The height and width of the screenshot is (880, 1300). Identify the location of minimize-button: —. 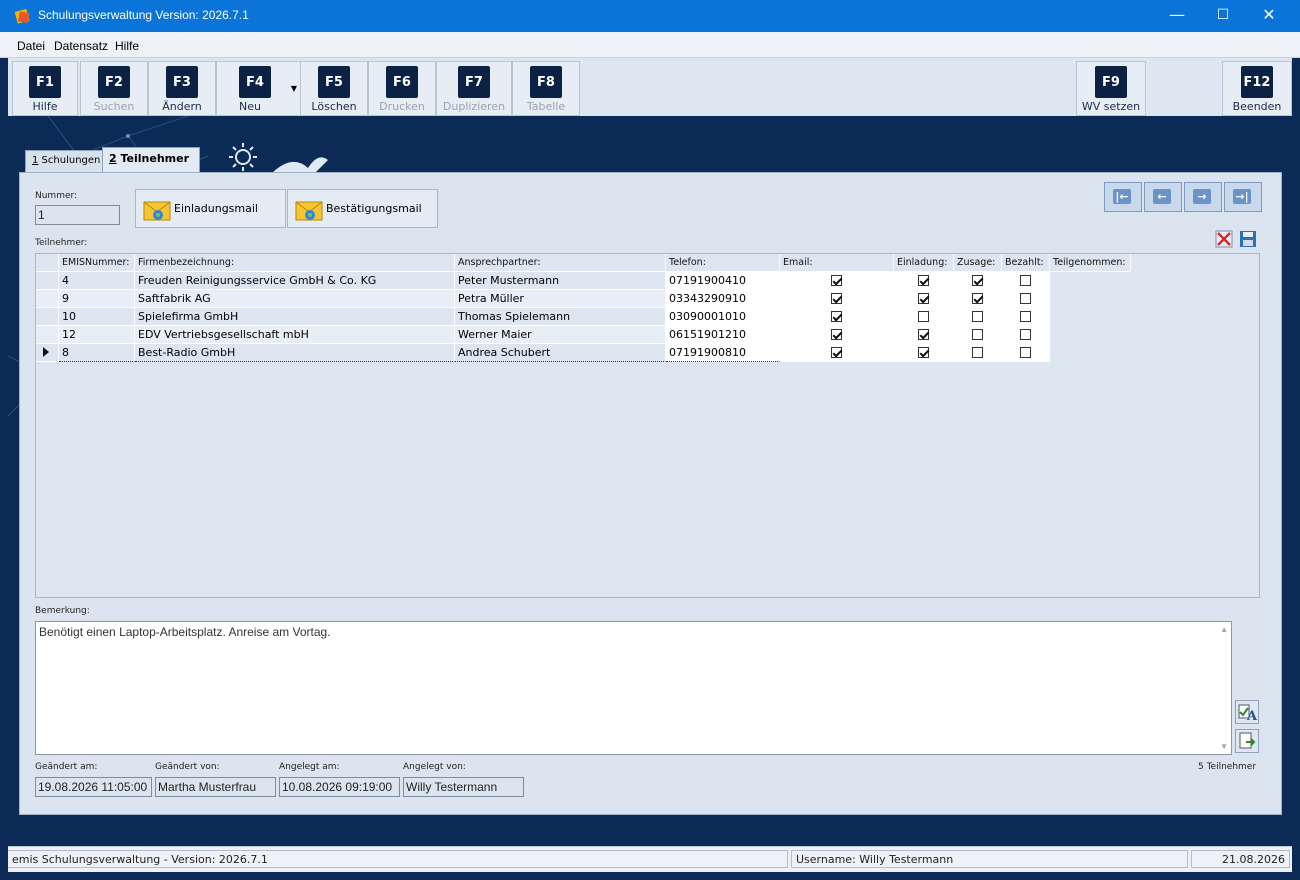
(1177, 16).